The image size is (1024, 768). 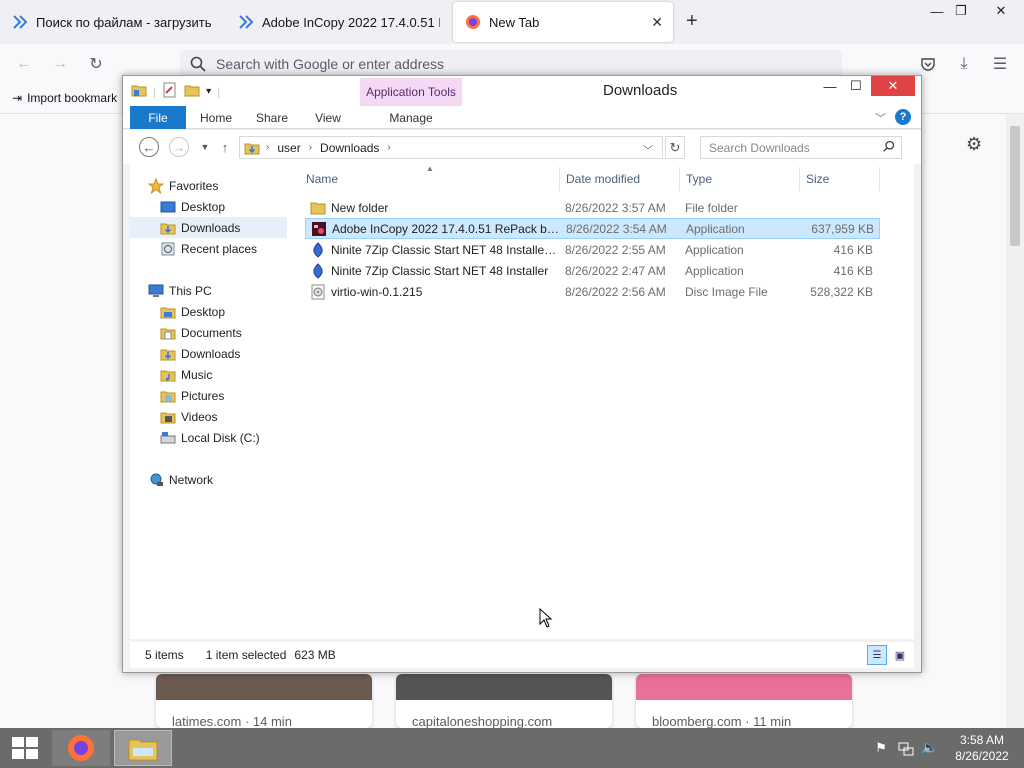 I want to click on downloads-icon: ⤓, so click(x=964, y=64).